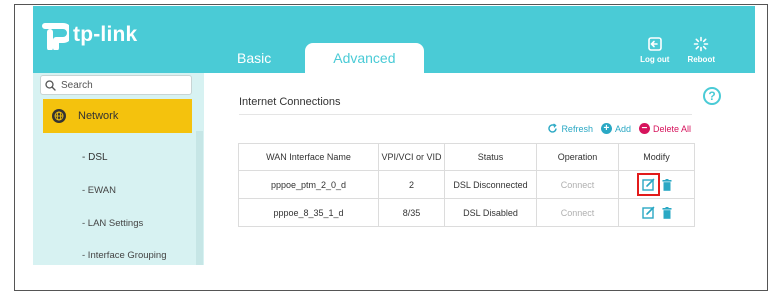 The width and height of the screenshot is (784, 295). Describe the element at coordinates (59, 116) in the screenshot. I see `globe-icon` at that location.